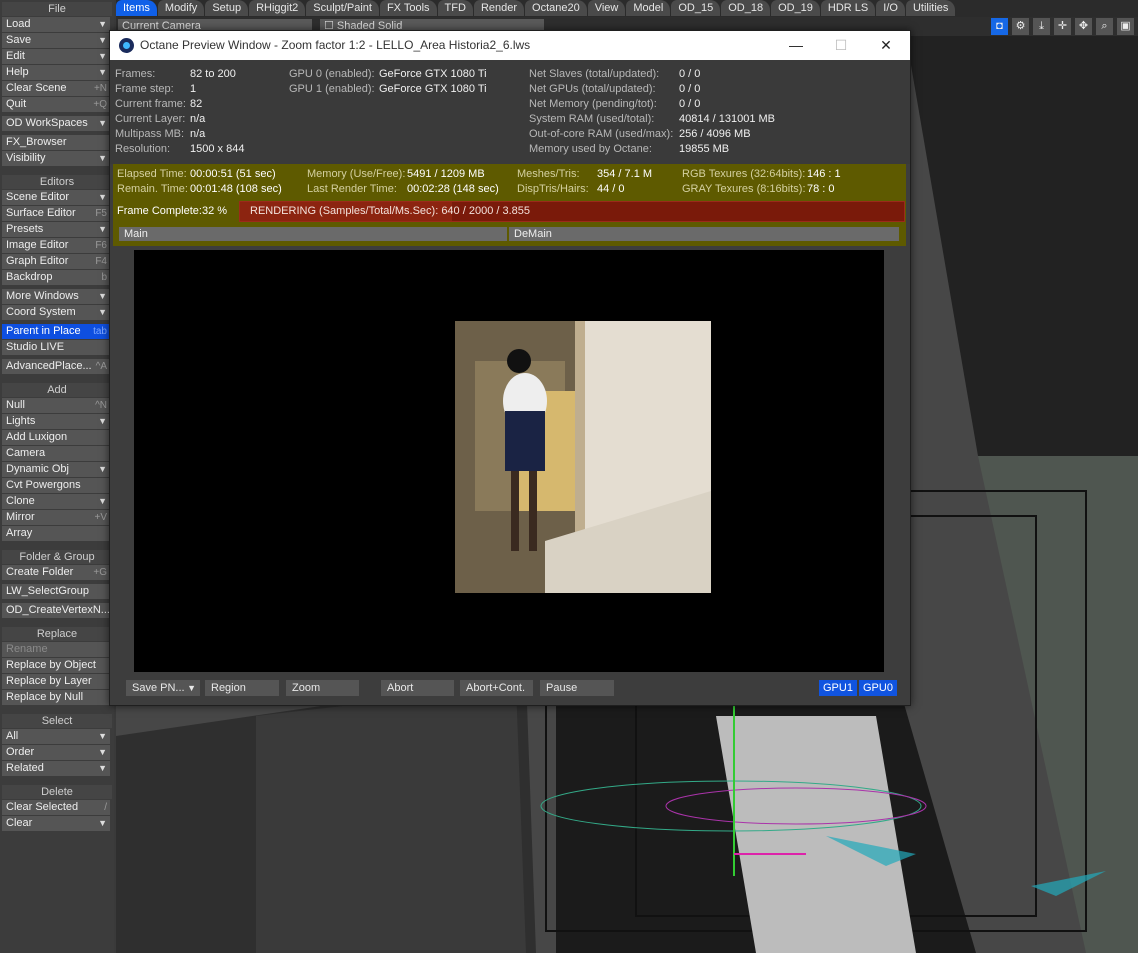  I want to click on rename-button: Rename, so click(56, 649).